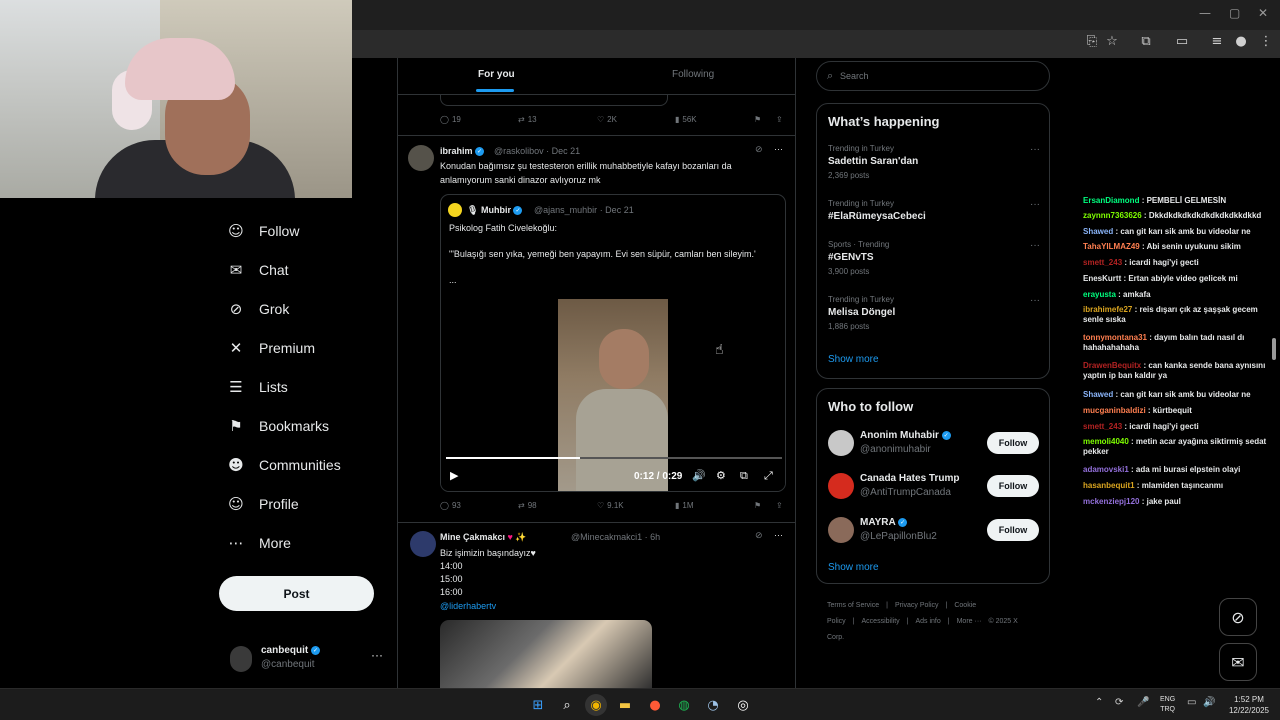 Image resolution: width=1280 pixels, height=720 pixels. I want to click on obs-icon: ◎, so click(743, 705).